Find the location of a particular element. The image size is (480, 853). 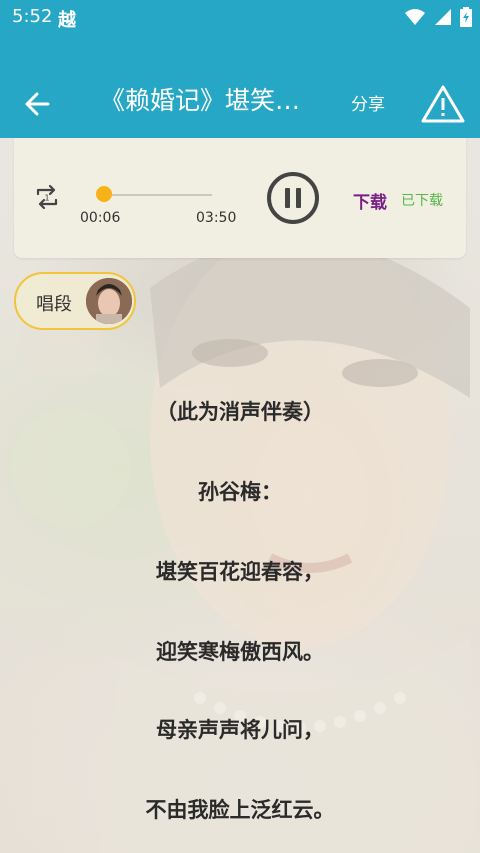

repeat-one-icon: 1 is located at coordinates (47, 197).